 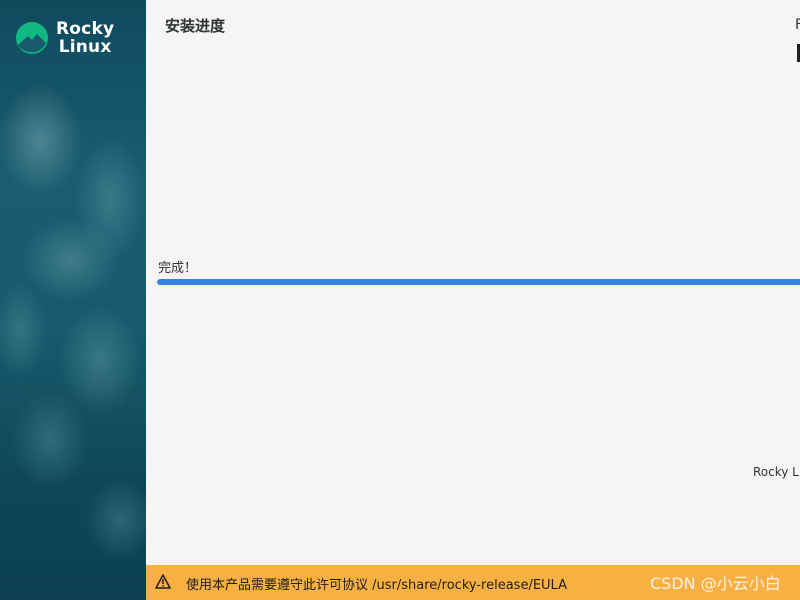 I want to click on warning-icon, so click(x=163, y=581).